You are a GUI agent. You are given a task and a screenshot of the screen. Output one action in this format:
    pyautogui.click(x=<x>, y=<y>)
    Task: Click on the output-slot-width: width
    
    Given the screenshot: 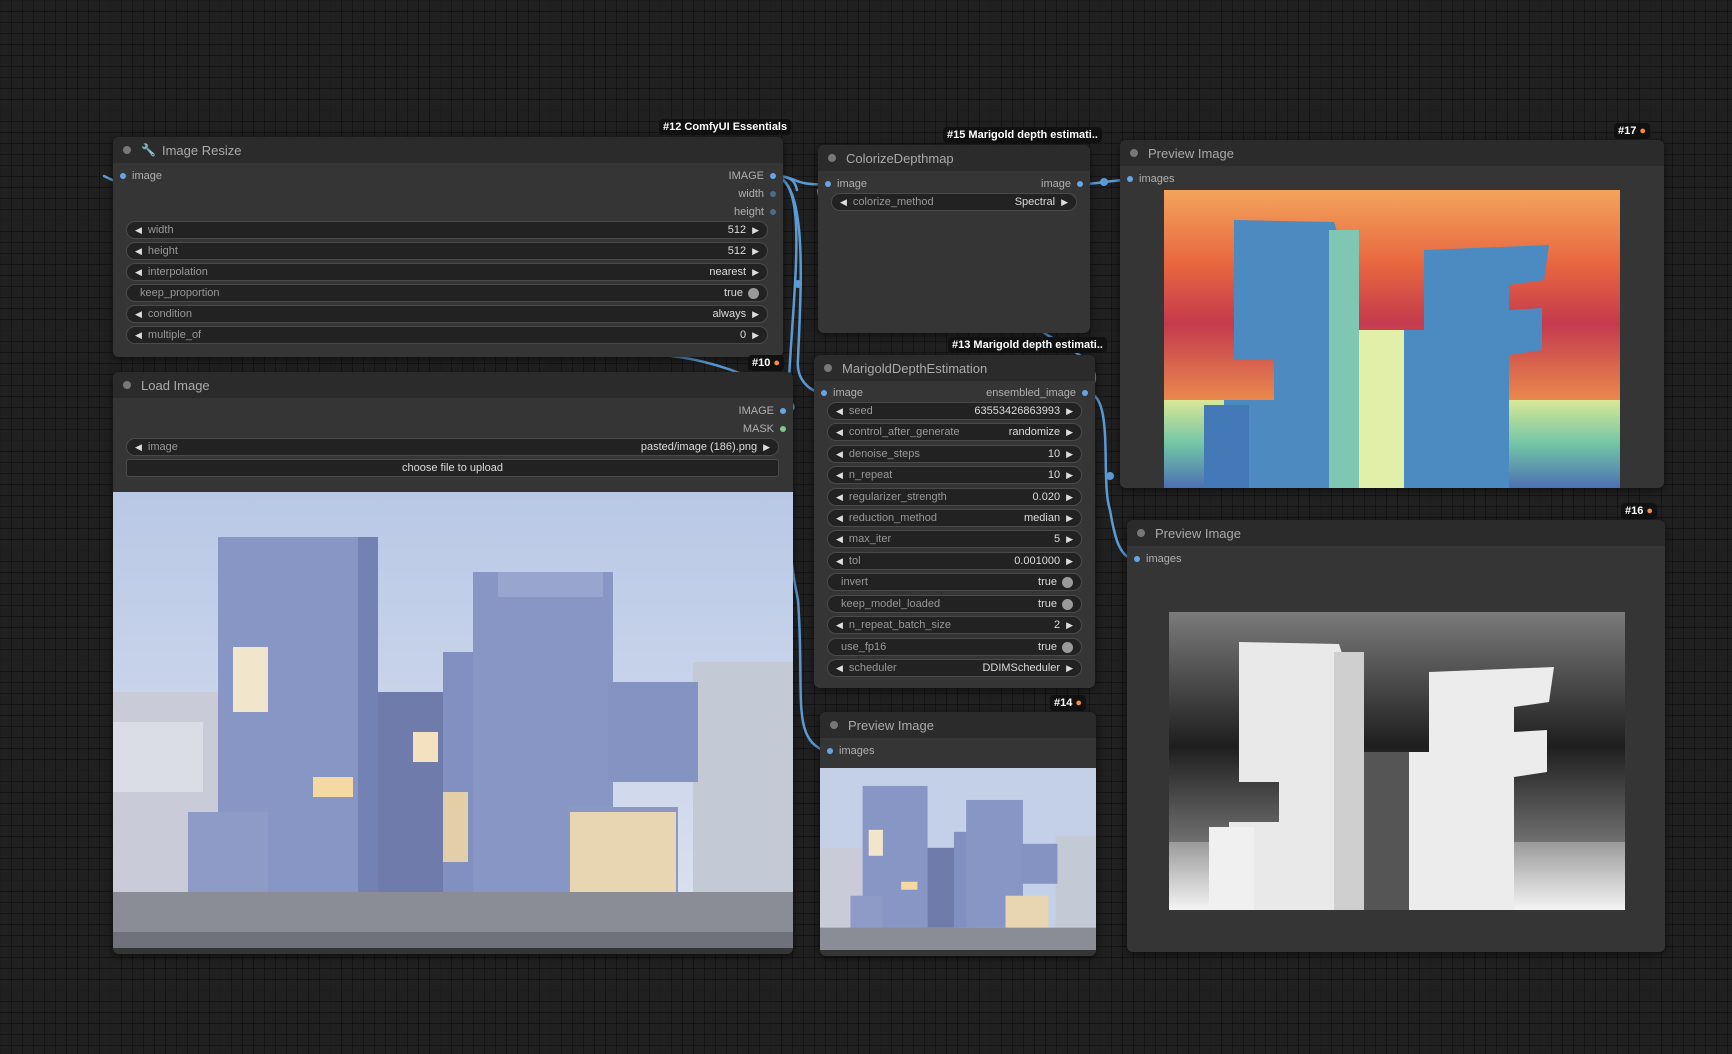 What is the action you would take?
    pyautogui.click(x=757, y=194)
    